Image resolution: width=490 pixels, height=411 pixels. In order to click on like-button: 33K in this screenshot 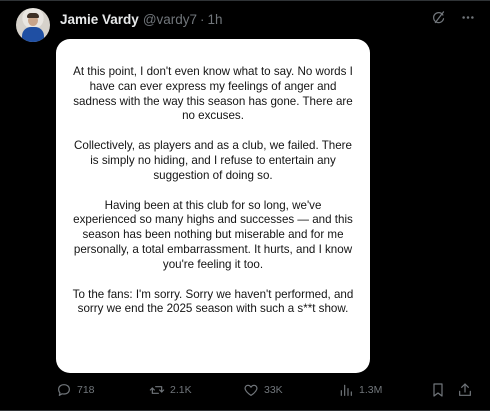, I will do `click(263, 390)`.